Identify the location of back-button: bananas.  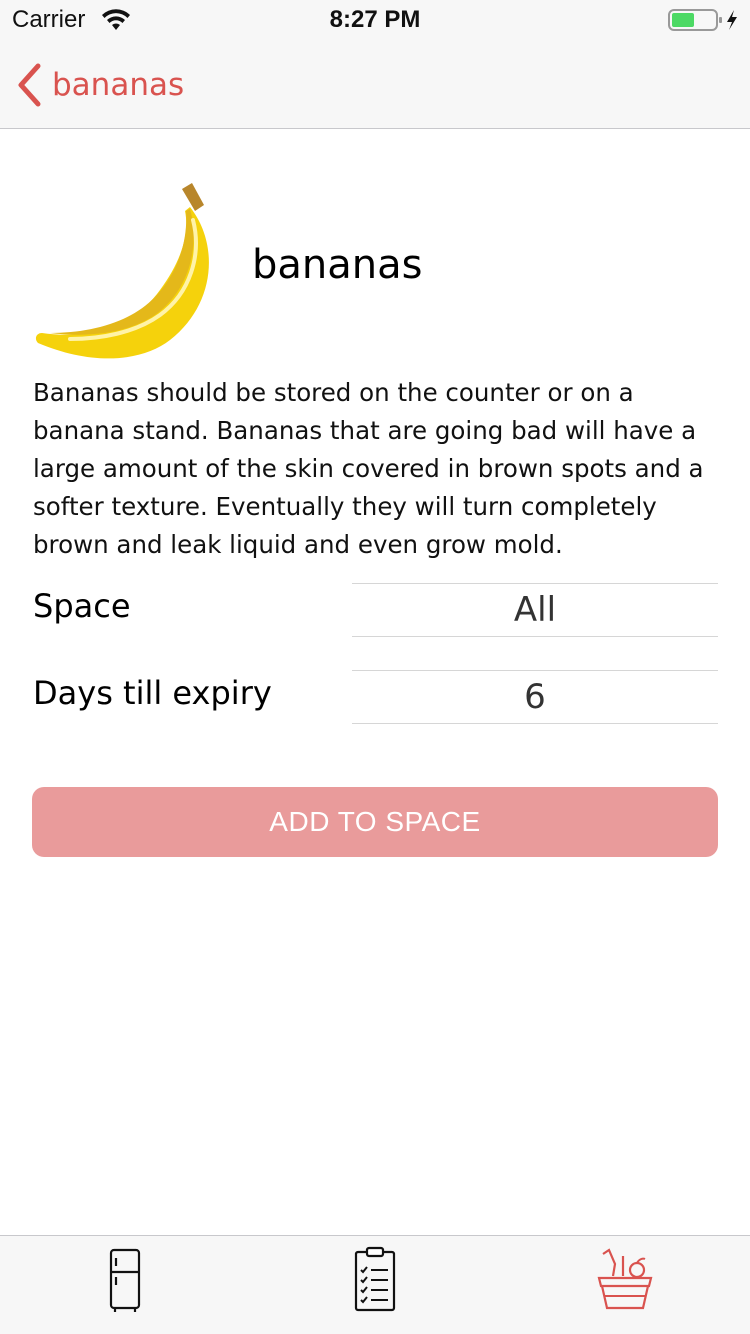
(99, 85).